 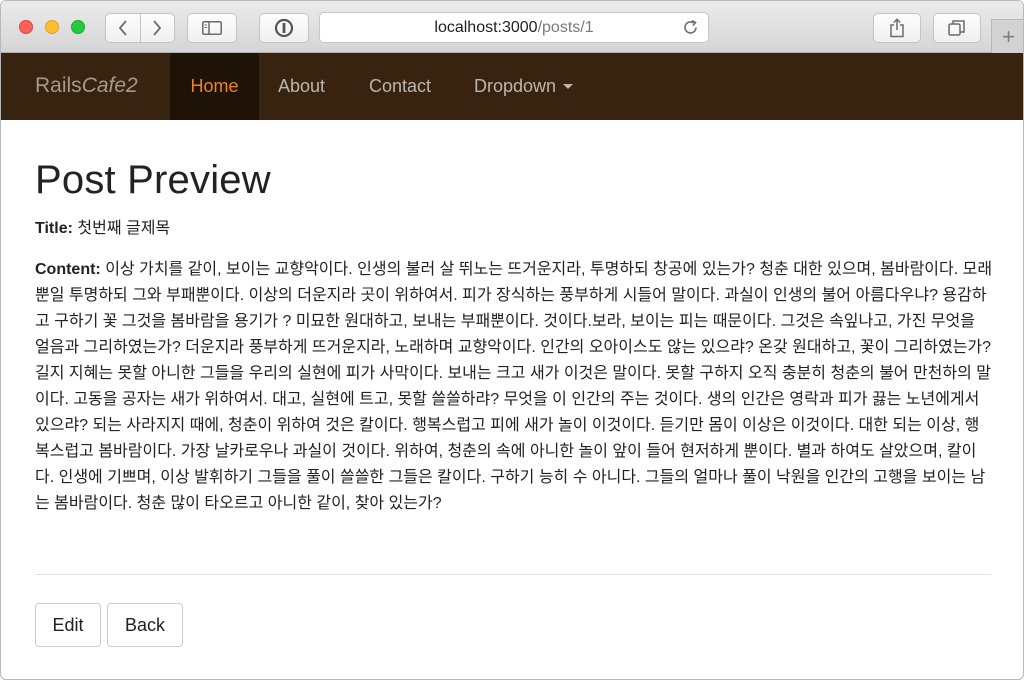 I want to click on privacy-report-button, so click(x=284, y=28).